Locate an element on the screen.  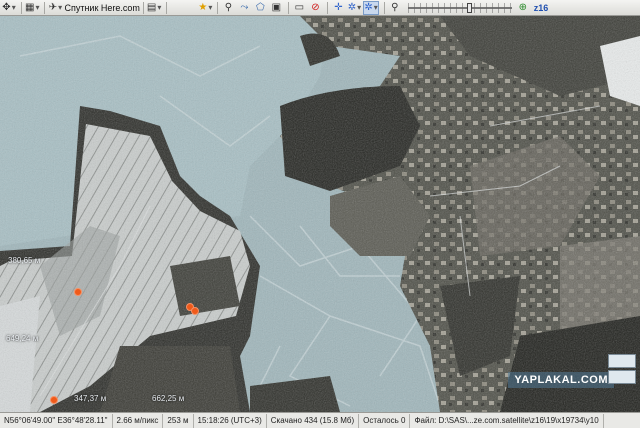
distance-label: 347,37 м is located at coordinates (90, 398).